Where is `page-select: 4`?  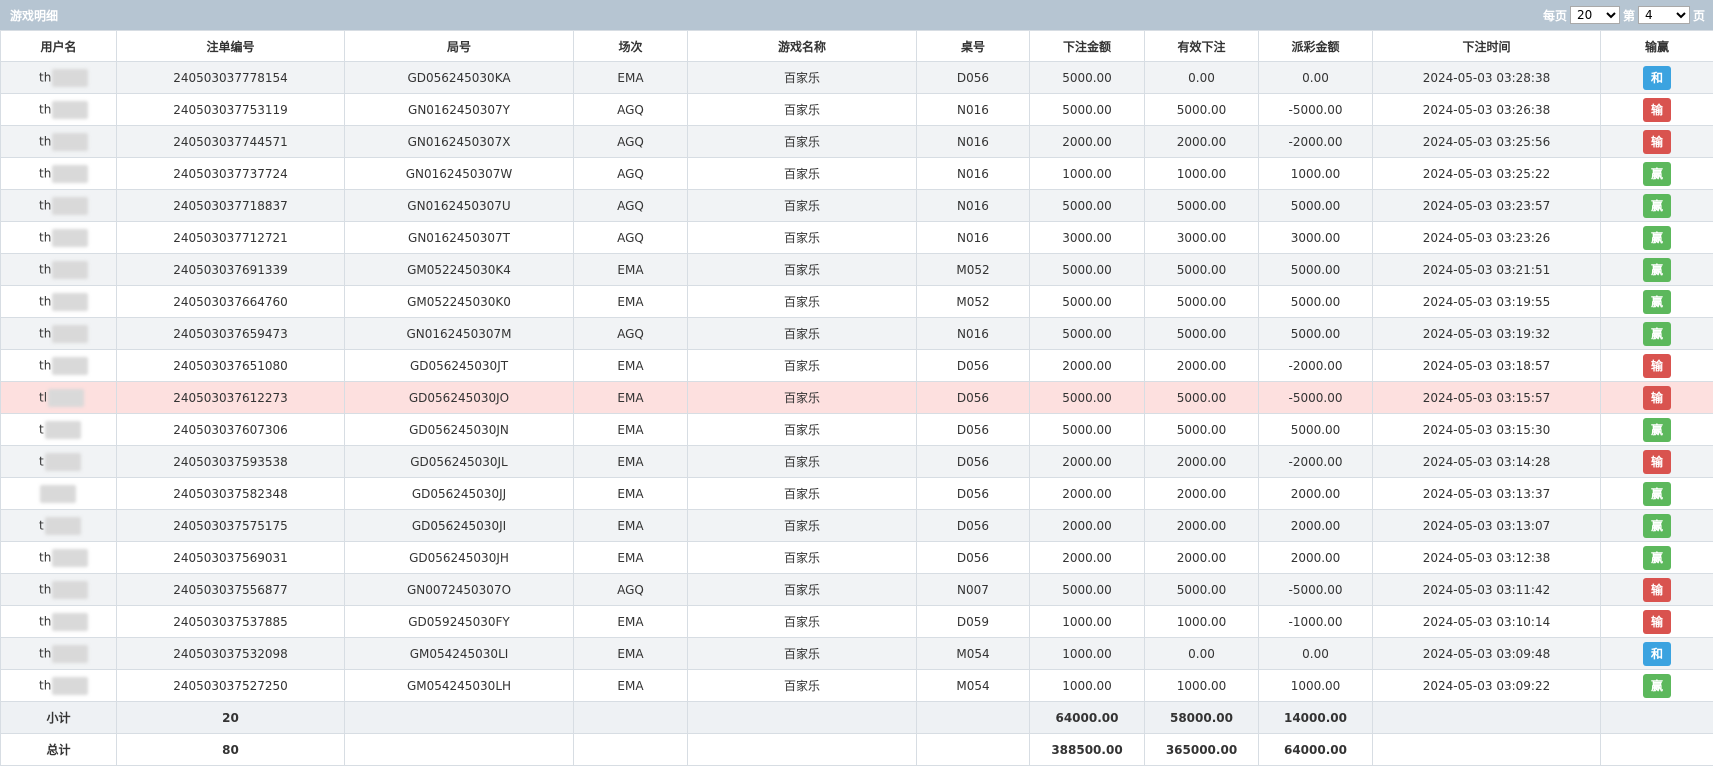 page-select: 4 is located at coordinates (1663, 15).